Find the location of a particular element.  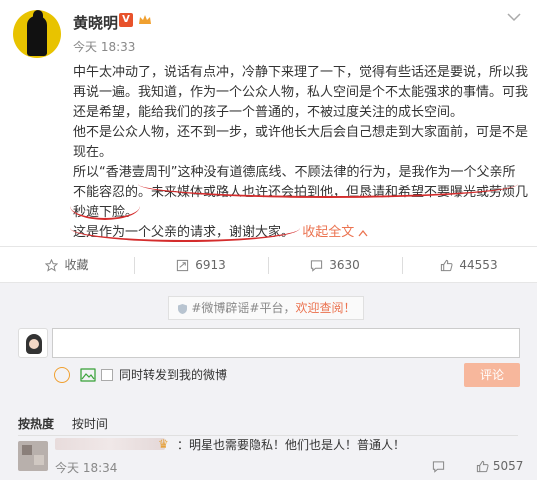

author-name: 黄晓明 is located at coordinates (95, 22).